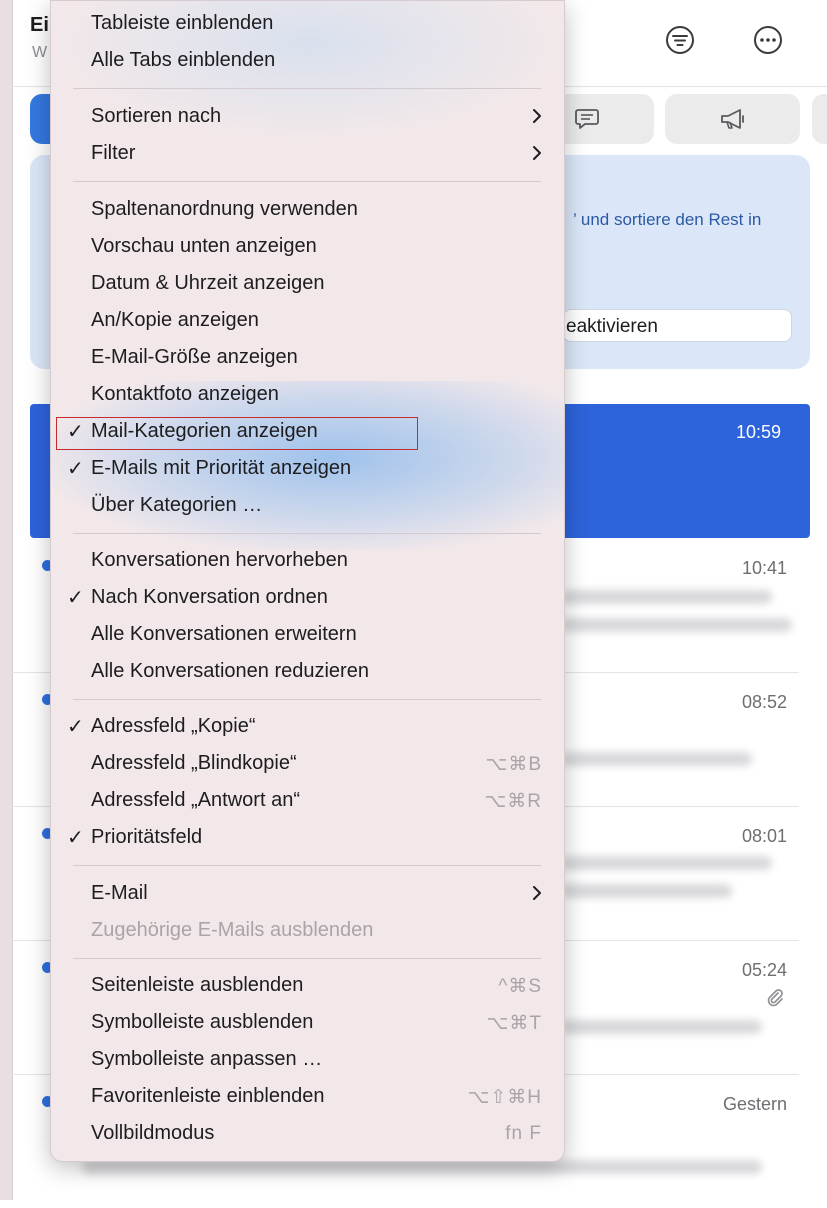 The width and height of the screenshot is (827, 1208). What do you see at coordinates (754, 1104) in the screenshot?
I see `message-time: Gestern` at bounding box center [754, 1104].